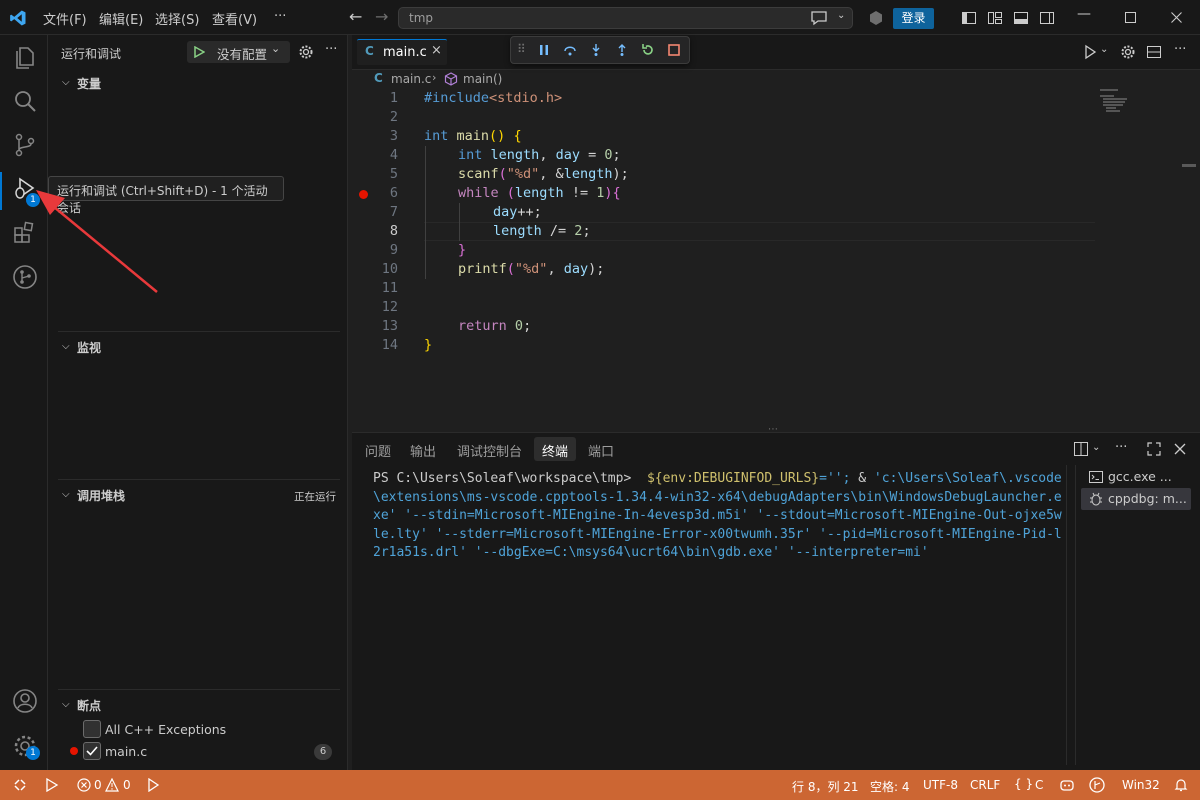 Image resolution: width=1200 pixels, height=800 pixels. What do you see at coordinates (1067, 785) in the screenshot?
I see `copilot-icon` at bounding box center [1067, 785].